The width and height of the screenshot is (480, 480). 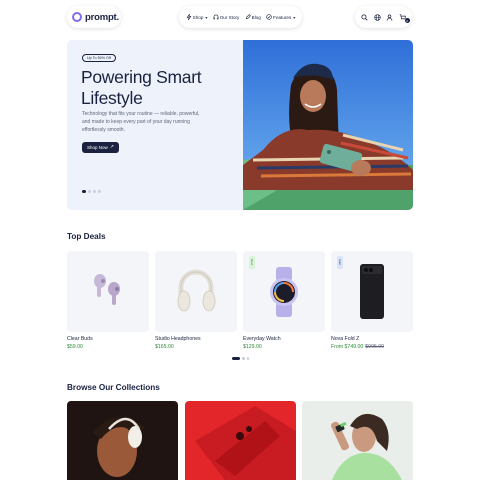 I want to click on header-actions: 0, so click(x=383, y=17).